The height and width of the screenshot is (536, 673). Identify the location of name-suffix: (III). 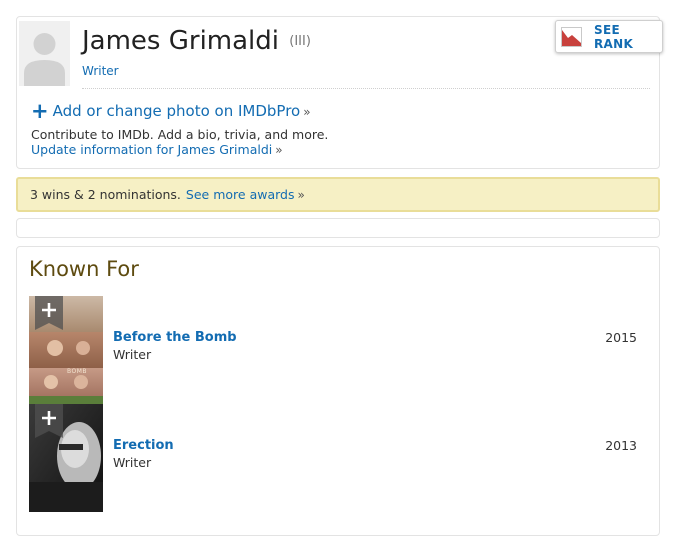
(300, 41).